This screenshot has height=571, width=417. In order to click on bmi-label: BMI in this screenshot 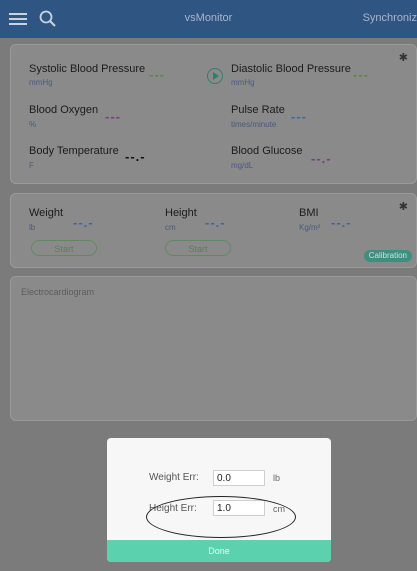, I will do `click(309, 213)`.